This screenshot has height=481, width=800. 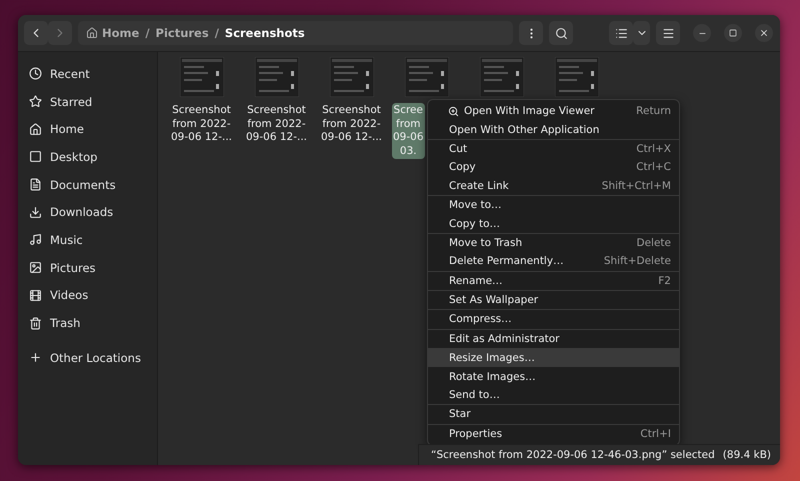 I want to click on more-button, so click(x=531, y=33).